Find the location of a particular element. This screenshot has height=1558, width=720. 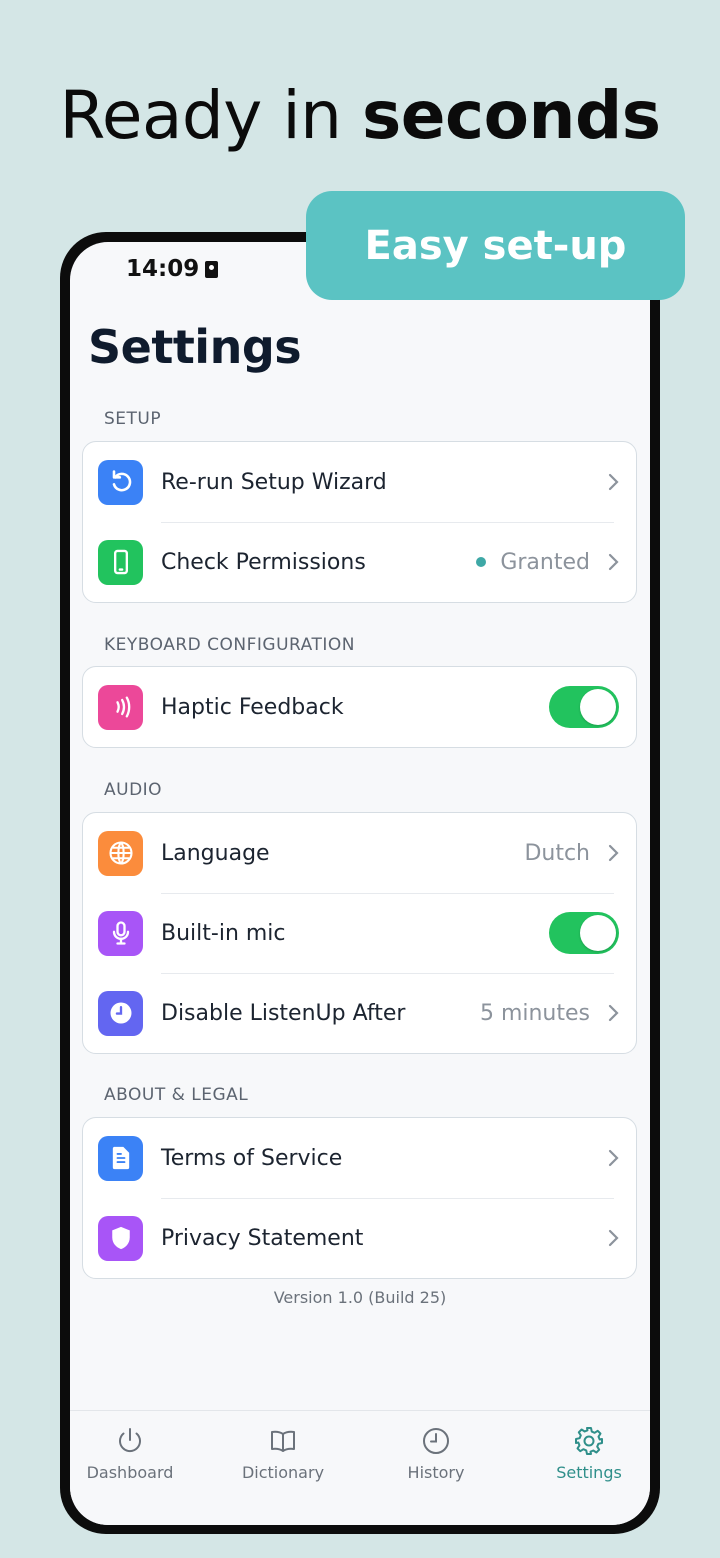

tab-settings-label: Settings is located at coordinates (589, 1472).